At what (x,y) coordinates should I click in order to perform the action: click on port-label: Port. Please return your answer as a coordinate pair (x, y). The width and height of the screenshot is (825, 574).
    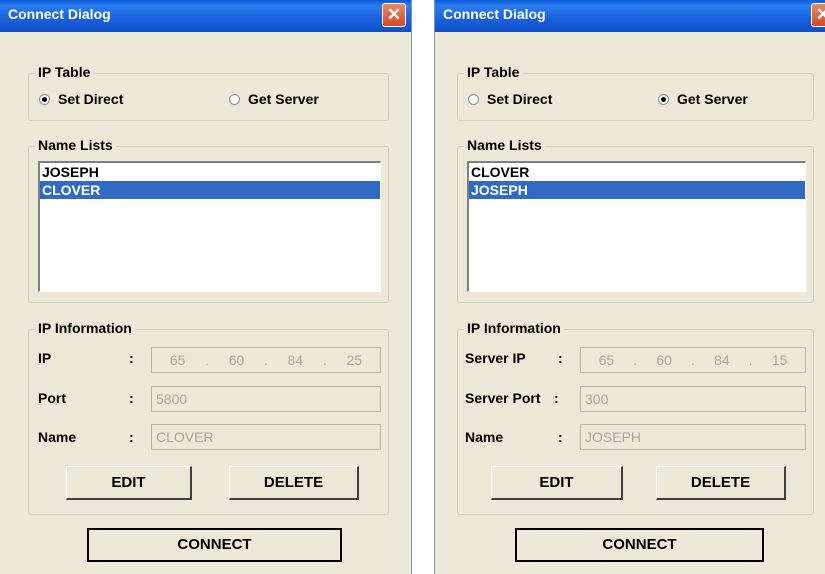
    Looking at the image, I should click on (52, 398).